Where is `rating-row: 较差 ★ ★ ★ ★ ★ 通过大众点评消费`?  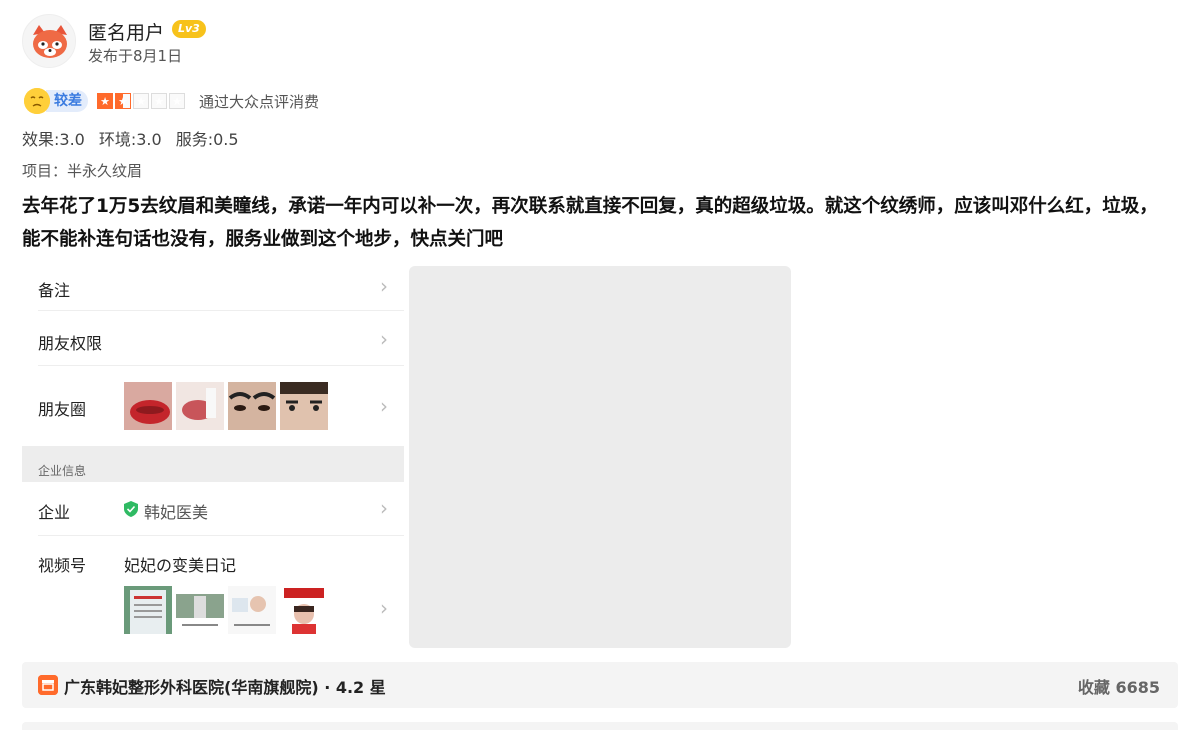 rating-row: 较差 ★ ★ ★ ★ ★ 通过大众点评消费 is located at coordinates (322, 101).